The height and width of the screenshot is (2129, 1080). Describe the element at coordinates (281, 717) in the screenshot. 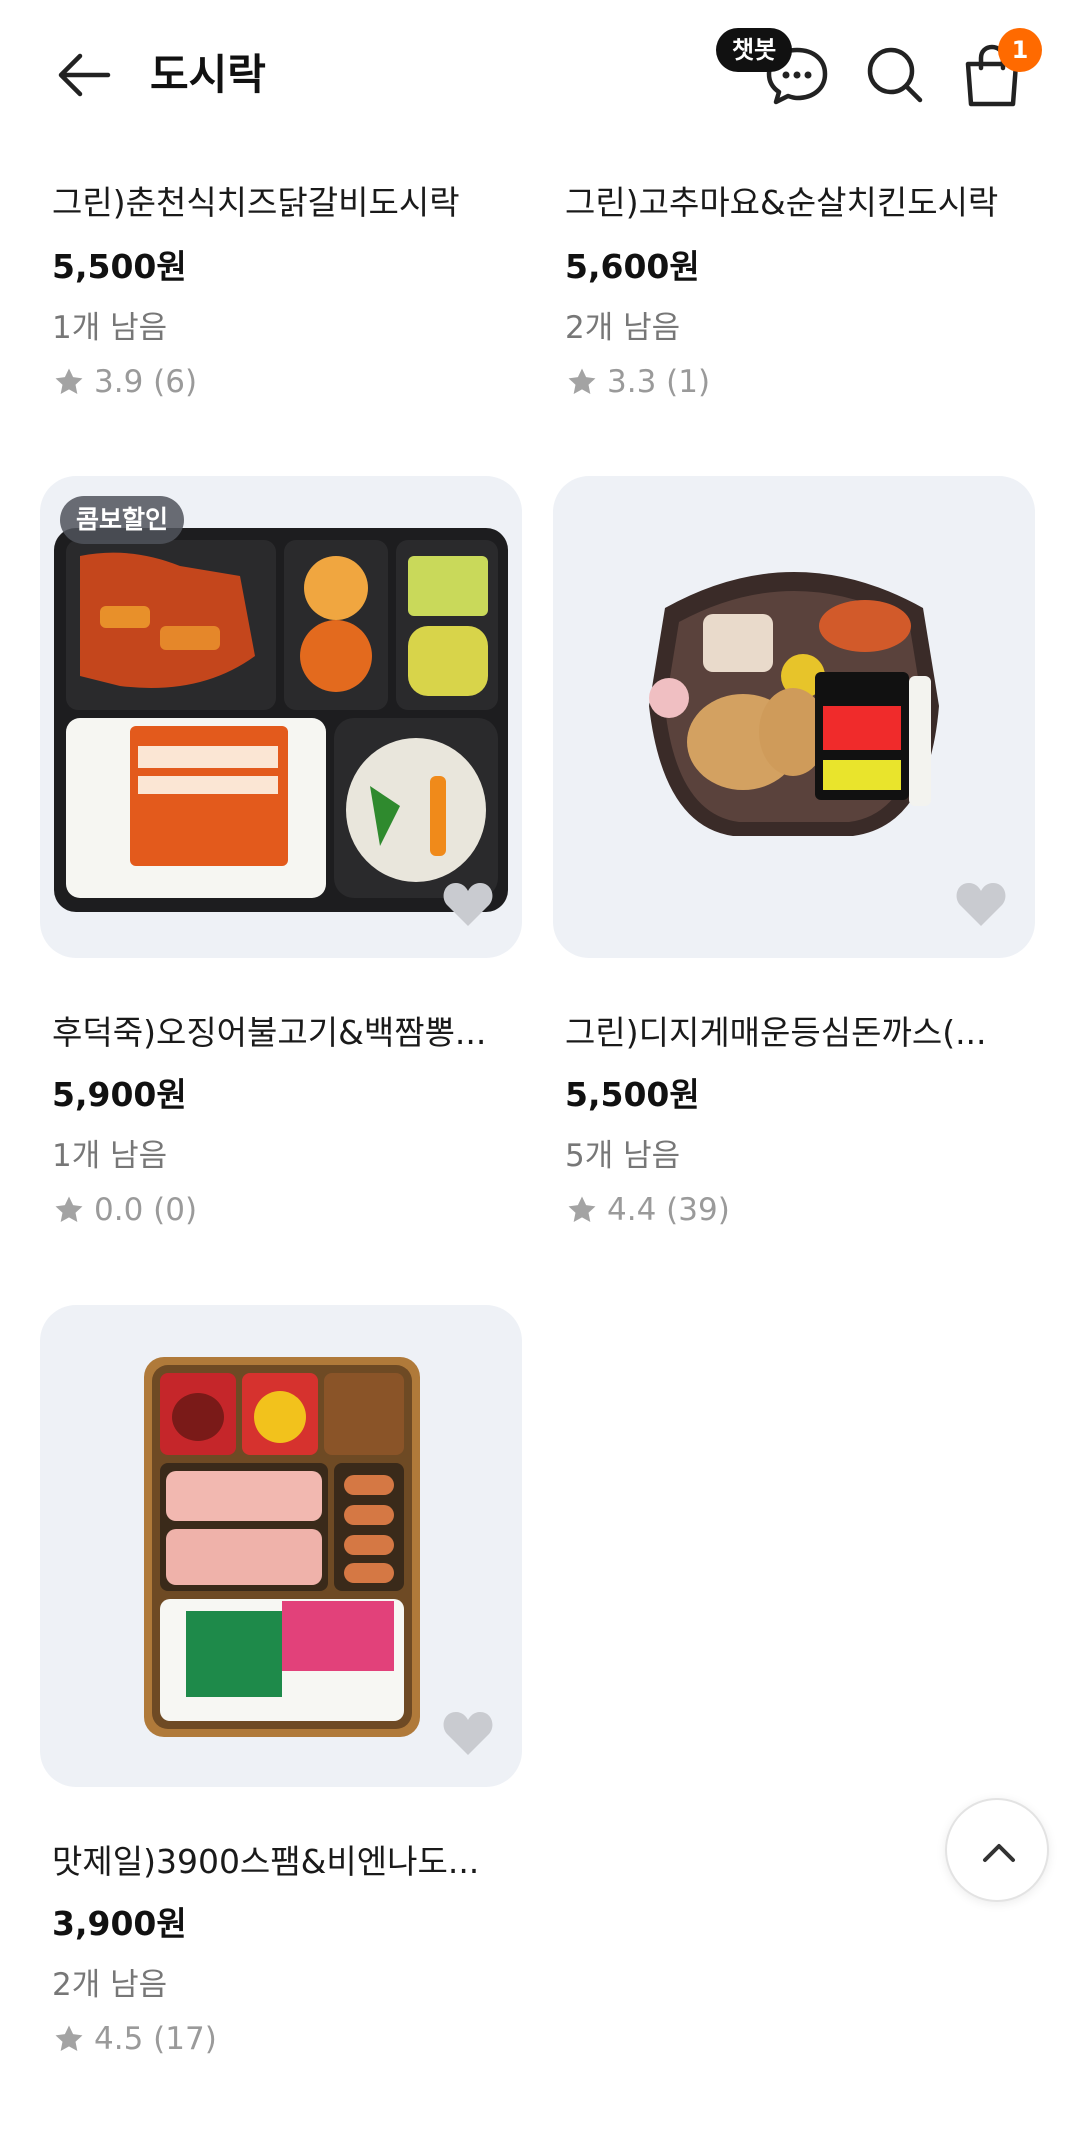

I see `product-image: 콤보할인` at that location.